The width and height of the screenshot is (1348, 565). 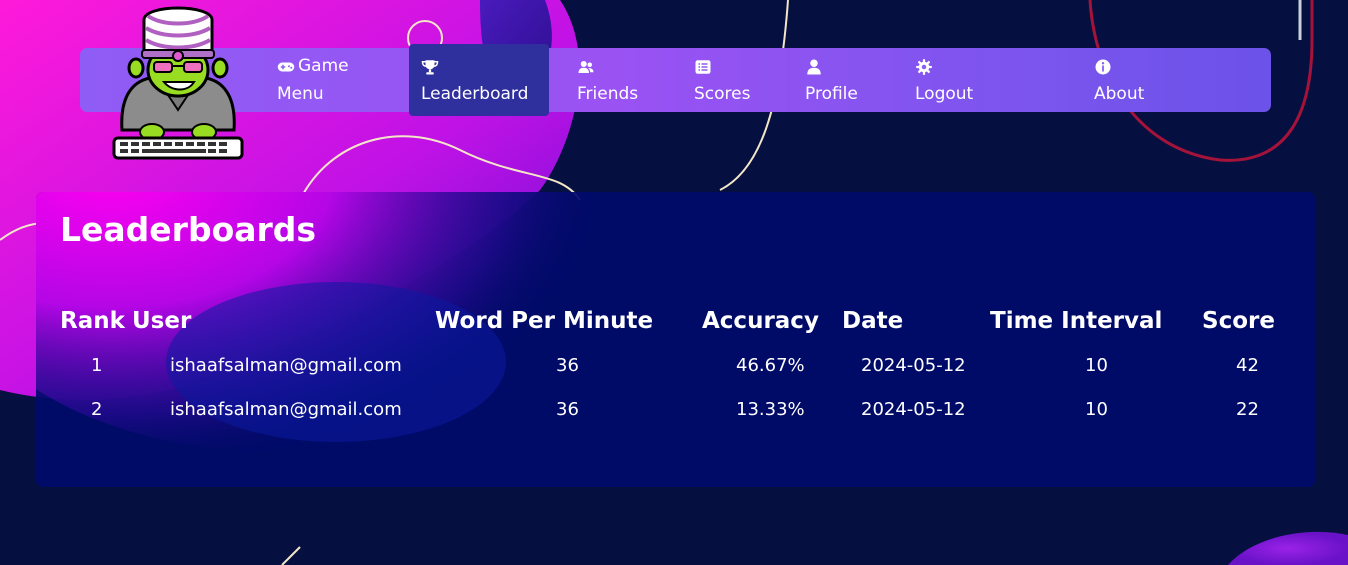 What do you see at coordinates (188, 229) in the screenshot?
I see `page-title: Leaderboards` at bounding box center [188, 229].